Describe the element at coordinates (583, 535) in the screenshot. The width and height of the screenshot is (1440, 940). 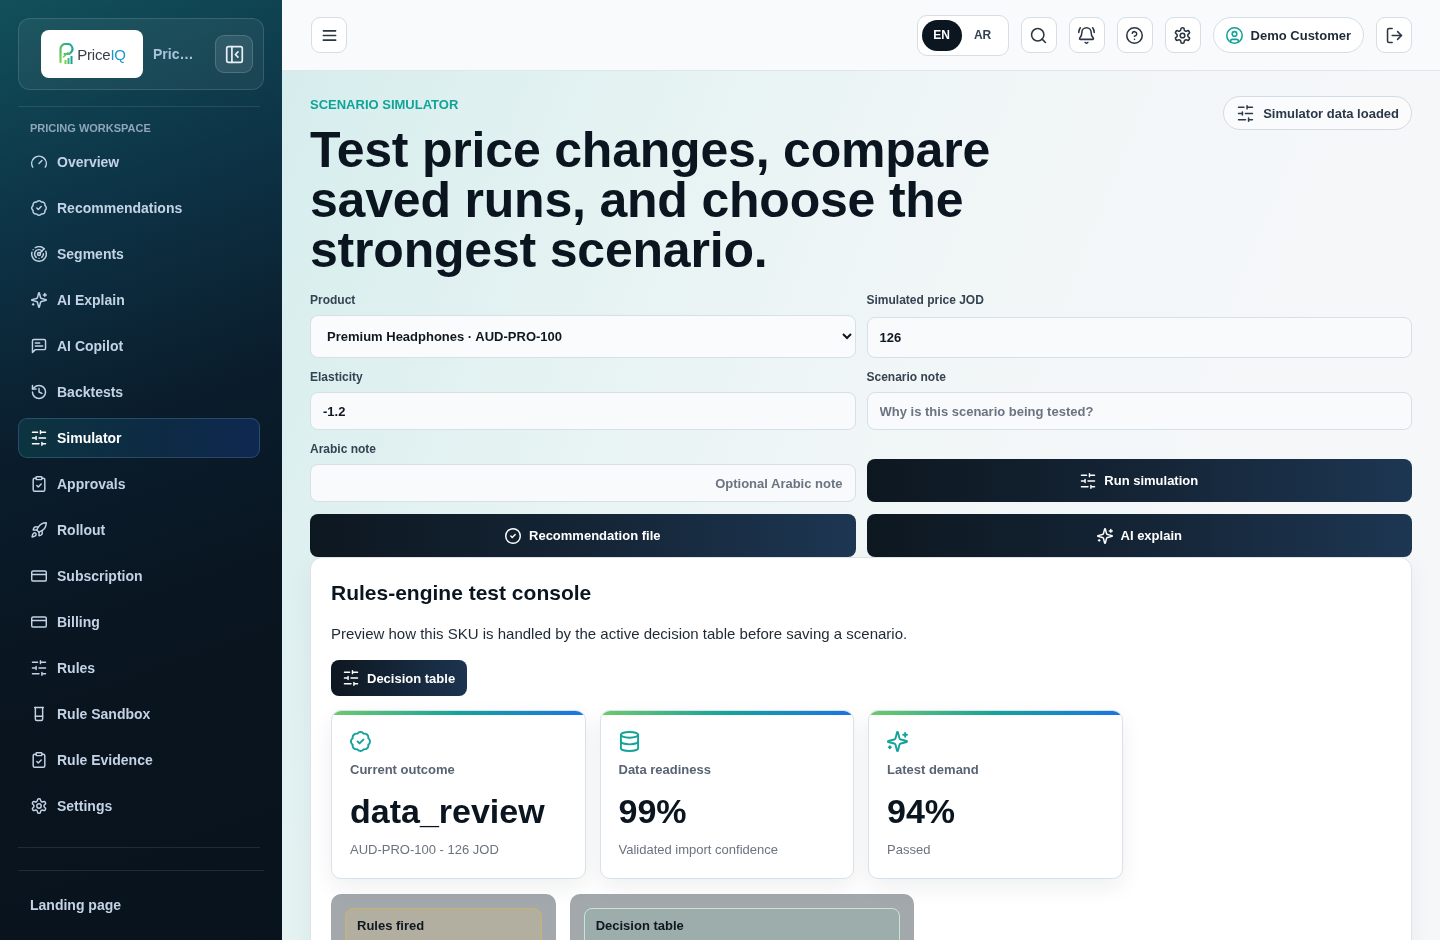
I see `action-button: Recommendation file` at that location.